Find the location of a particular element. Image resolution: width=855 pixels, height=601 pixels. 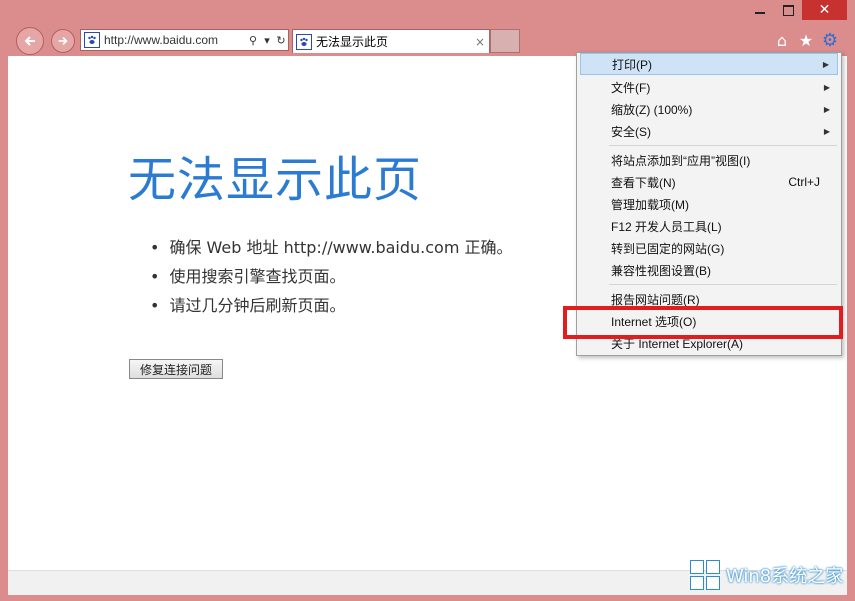

menu-item-label: 打印(P) is located at coordinates (632, 64).